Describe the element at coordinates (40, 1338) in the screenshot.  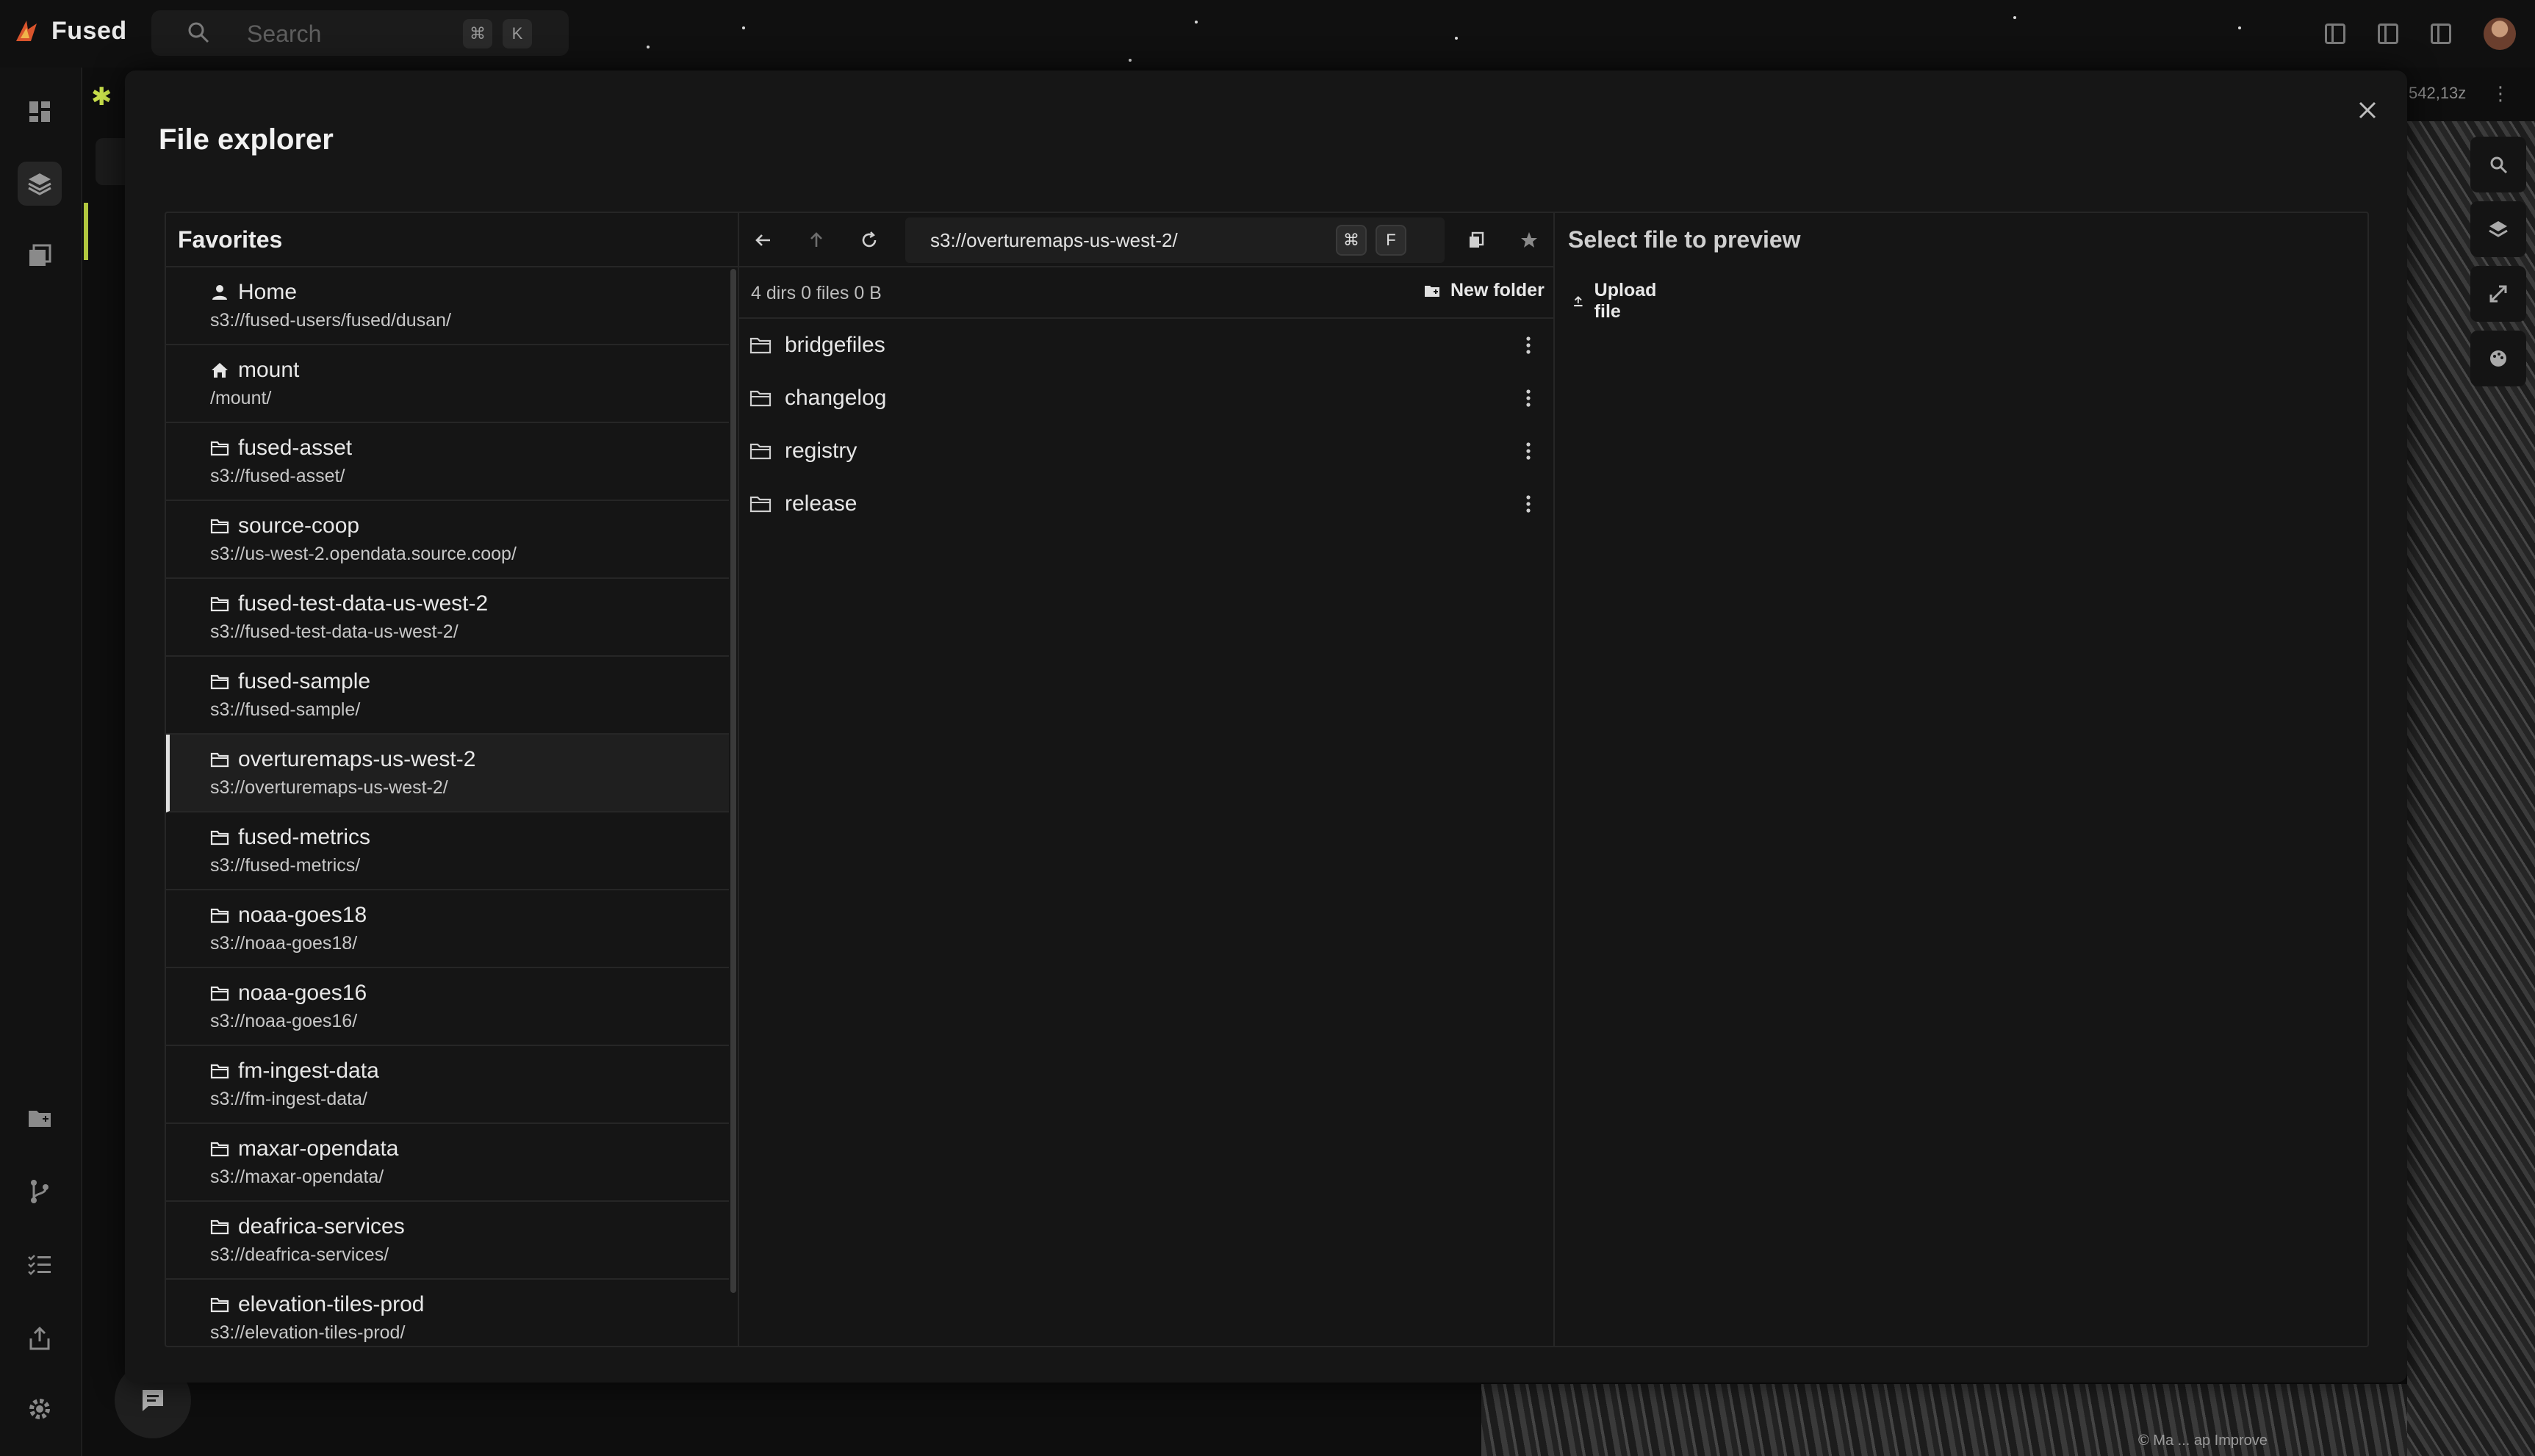
I see `rail-share-button` at that location.